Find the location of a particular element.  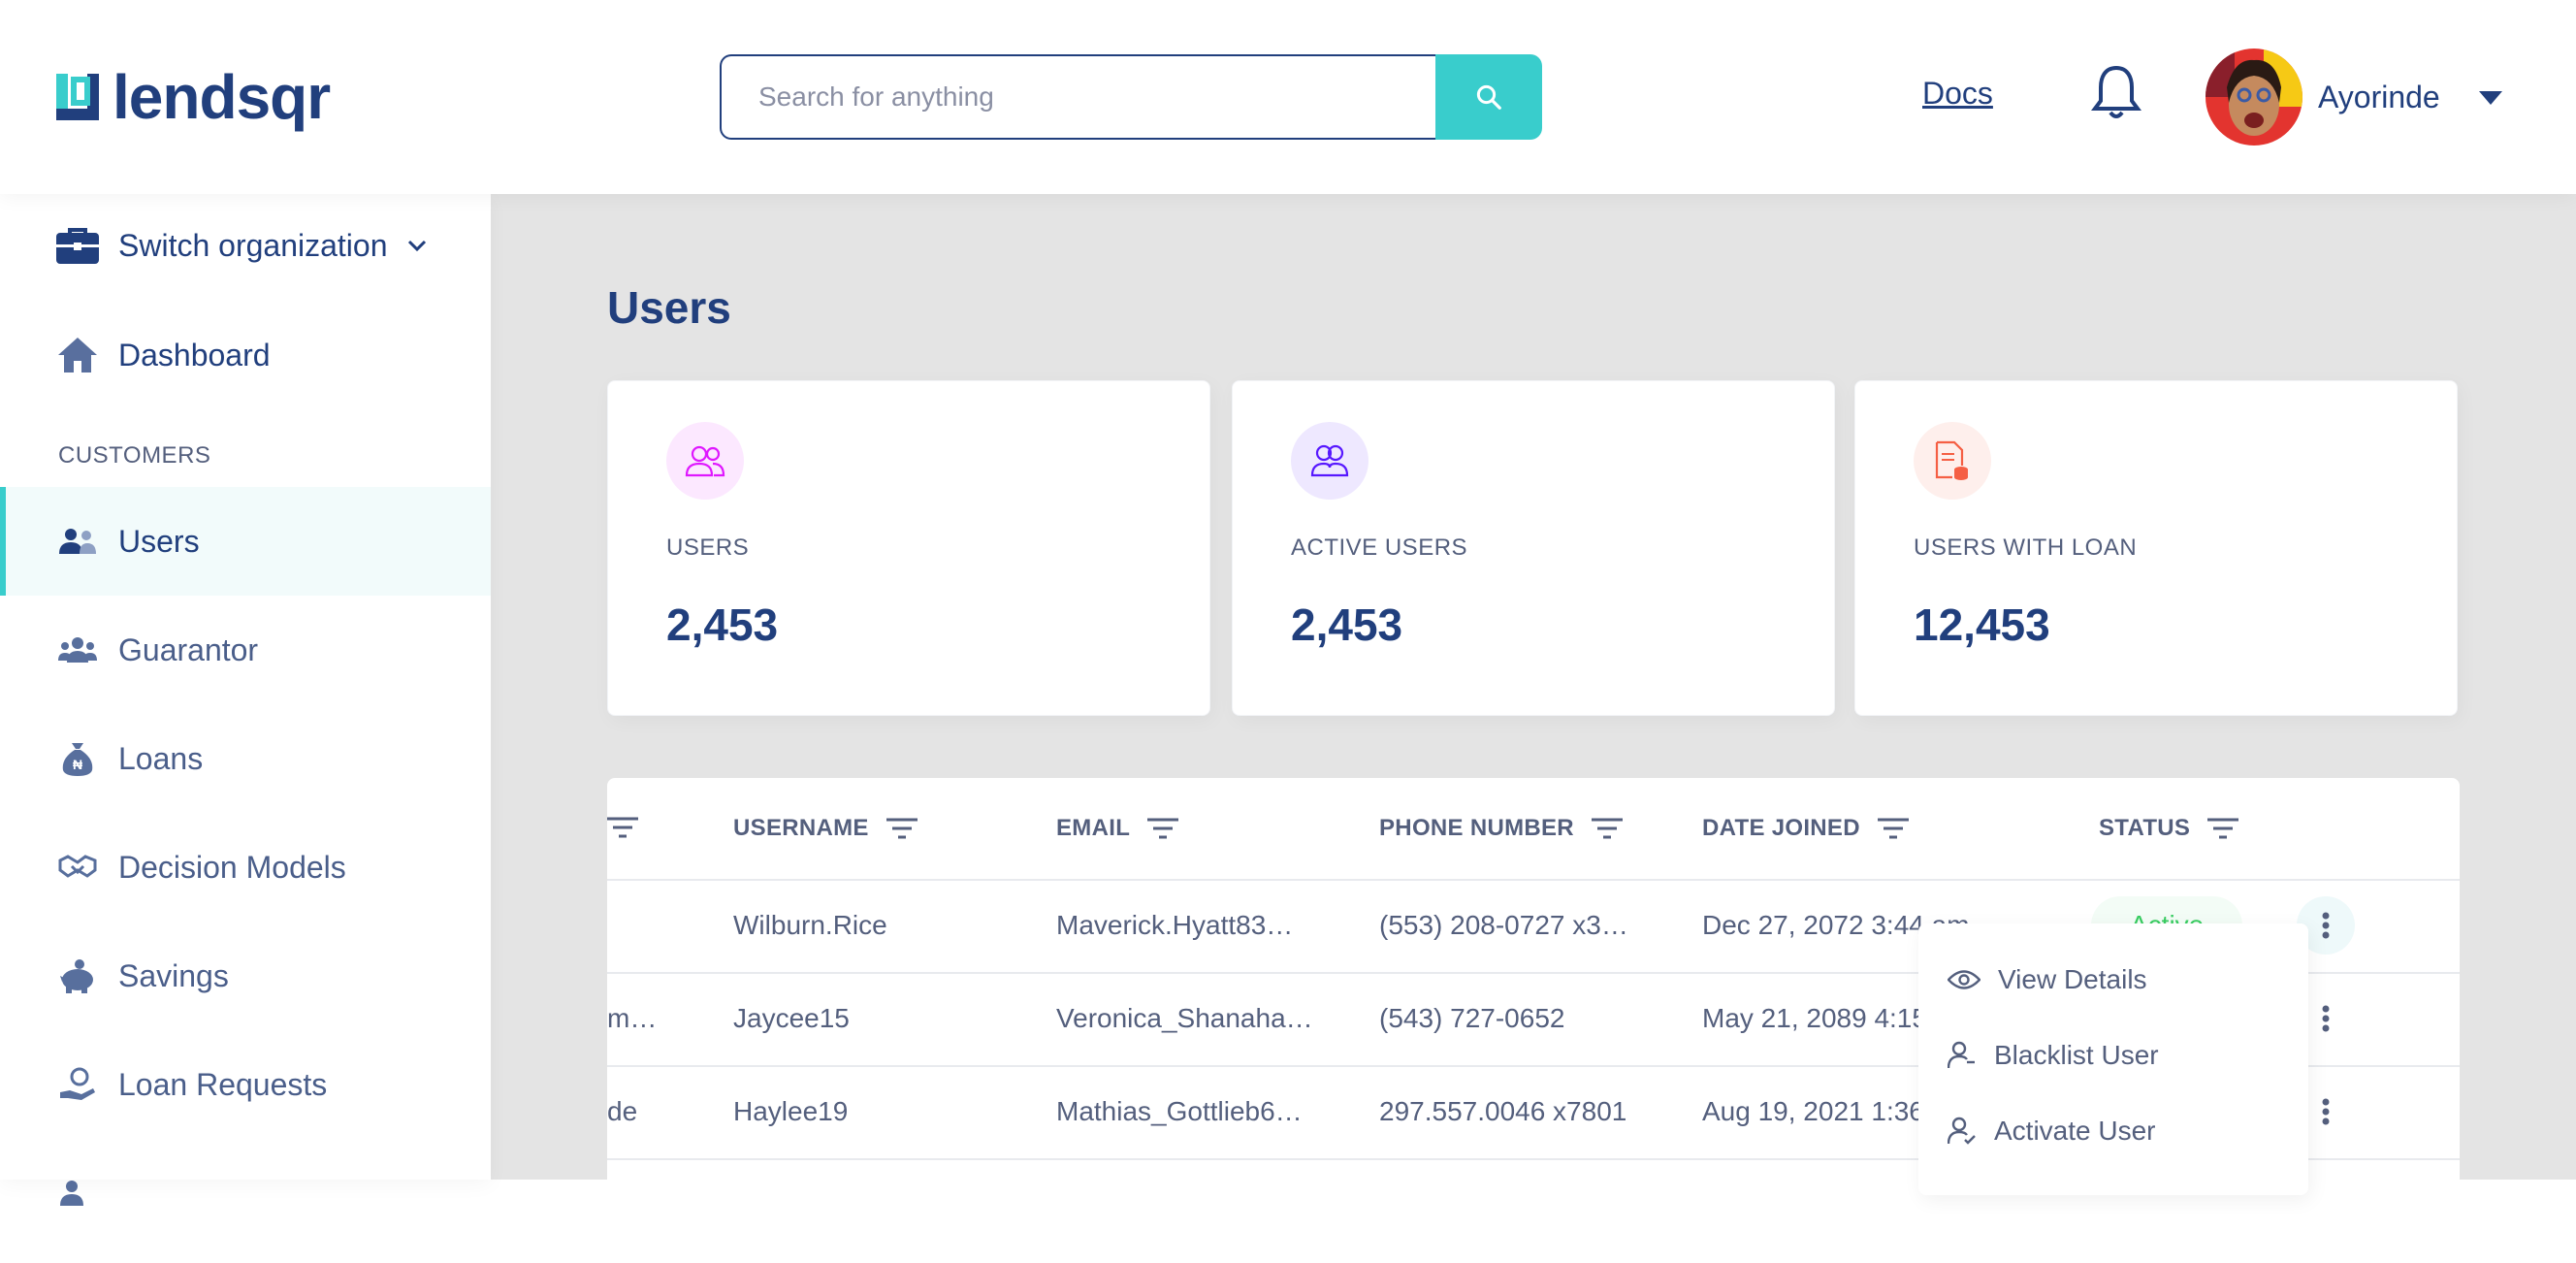

avatar-photo-icon is located at coordinates (2254, 97).